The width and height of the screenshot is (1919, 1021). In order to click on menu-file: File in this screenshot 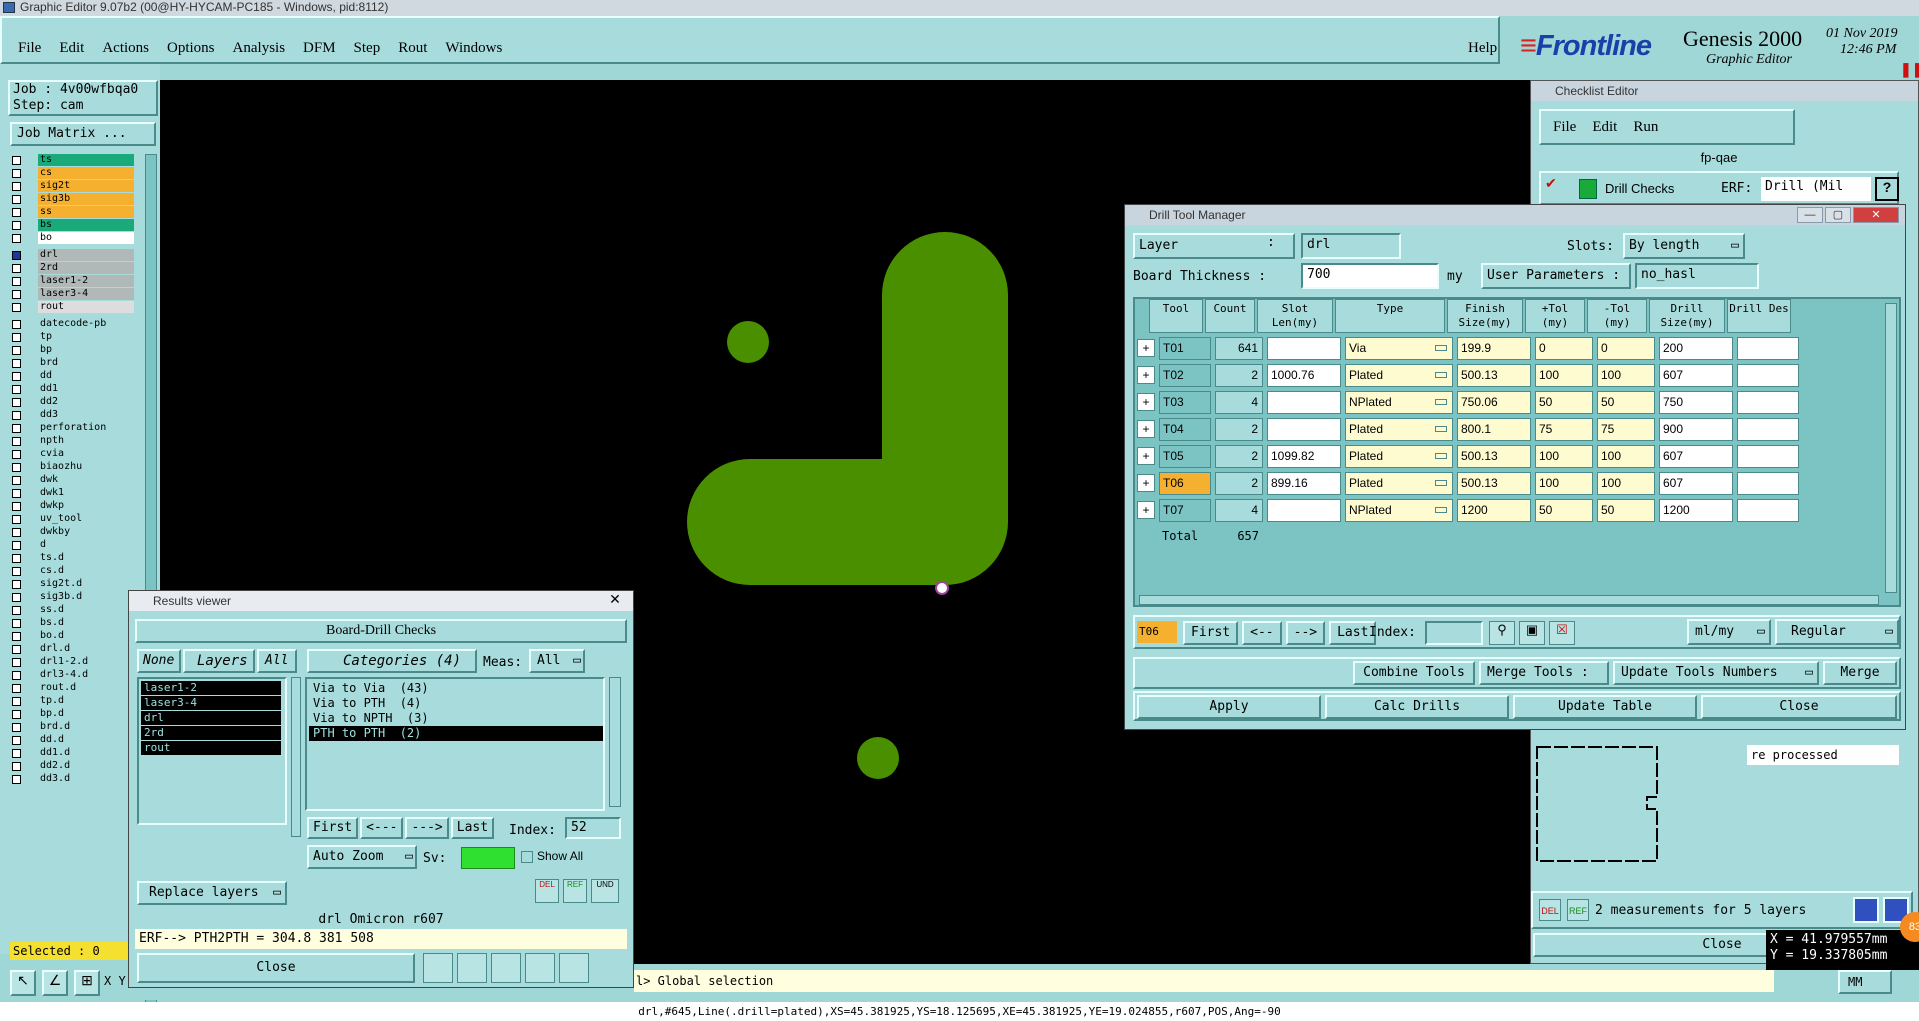, I will do `click(29, 48)`.